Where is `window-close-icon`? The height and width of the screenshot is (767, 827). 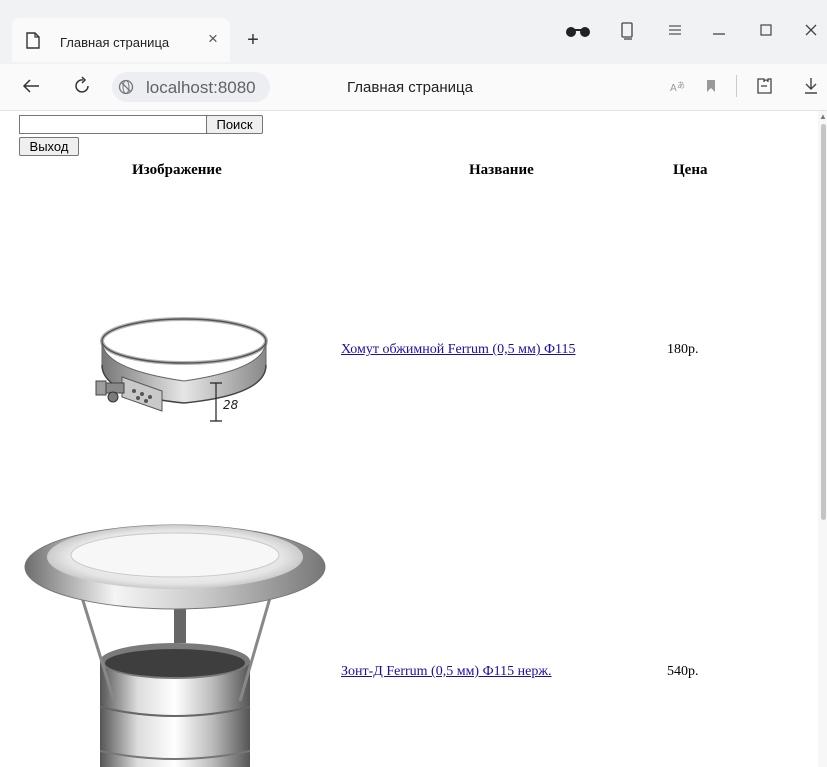 window-close-icon is located at coordinates (811, 30).